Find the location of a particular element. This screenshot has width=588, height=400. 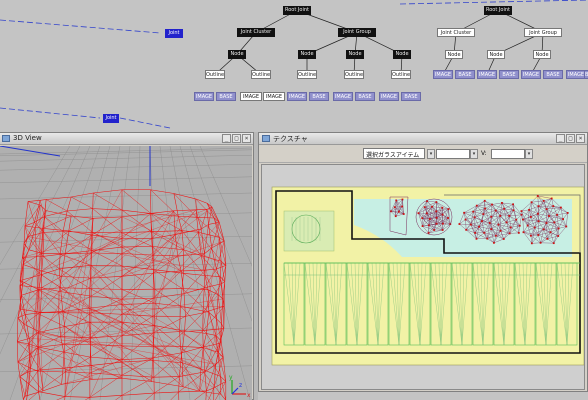

u-value-field is located at coordinates (453, 154).